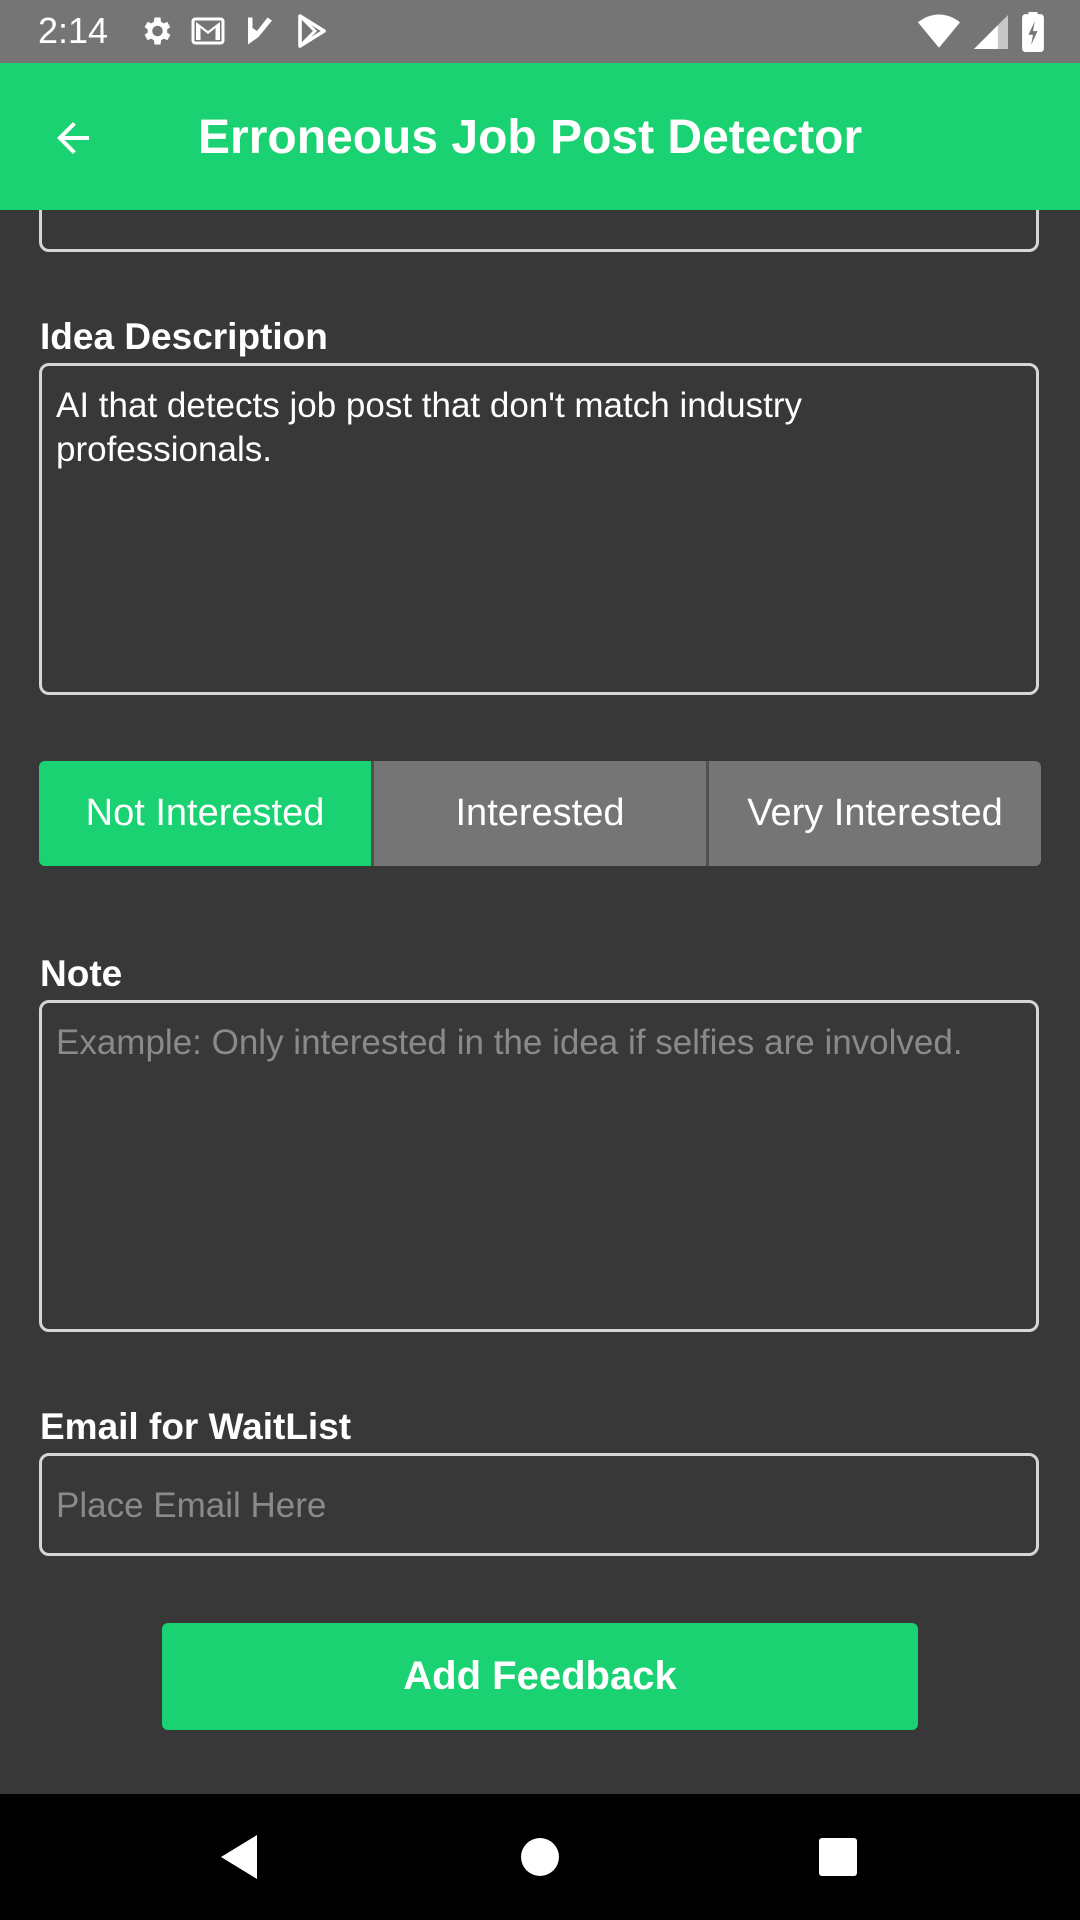 The height and width of the screenshot is (1920, 1080). I want to click on nav-recents-icon, so click(838, 1857).